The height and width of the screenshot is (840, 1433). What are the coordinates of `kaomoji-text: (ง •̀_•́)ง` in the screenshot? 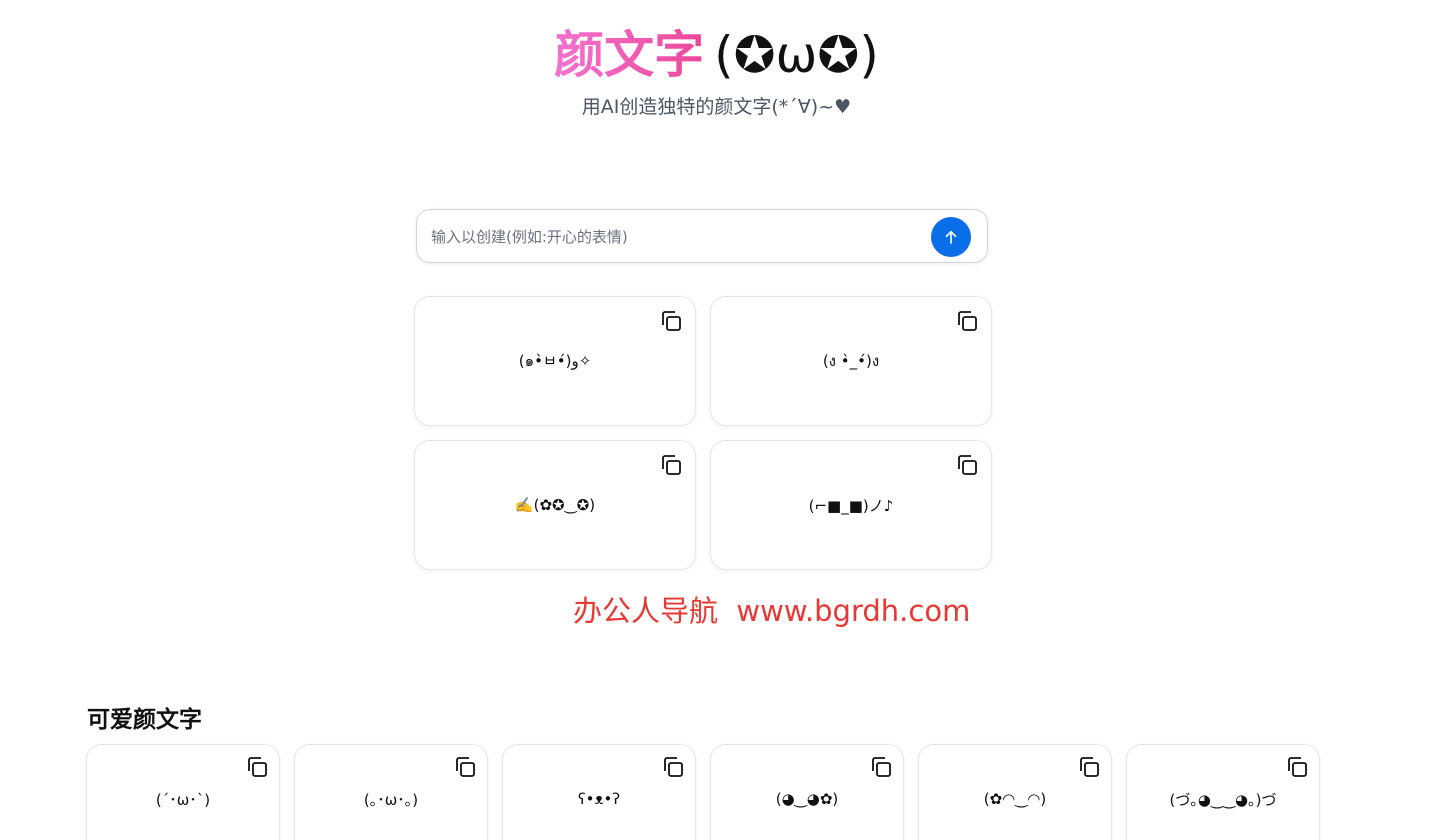 It's located at (851, 361).